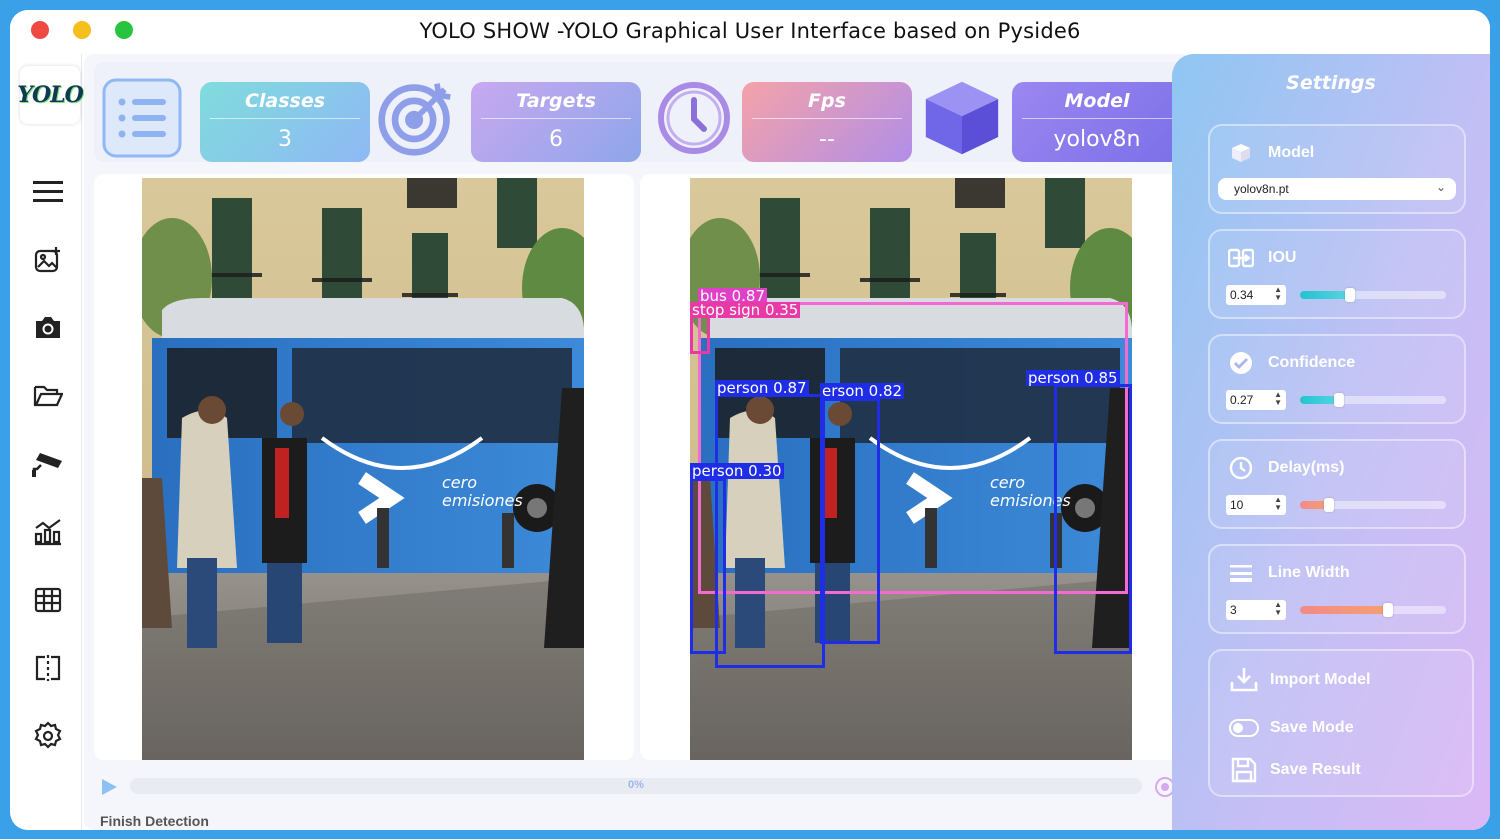 Image resolution: width=1500 pixels, height=839 pixels. I want to click on play-icon, so click(109, 787).